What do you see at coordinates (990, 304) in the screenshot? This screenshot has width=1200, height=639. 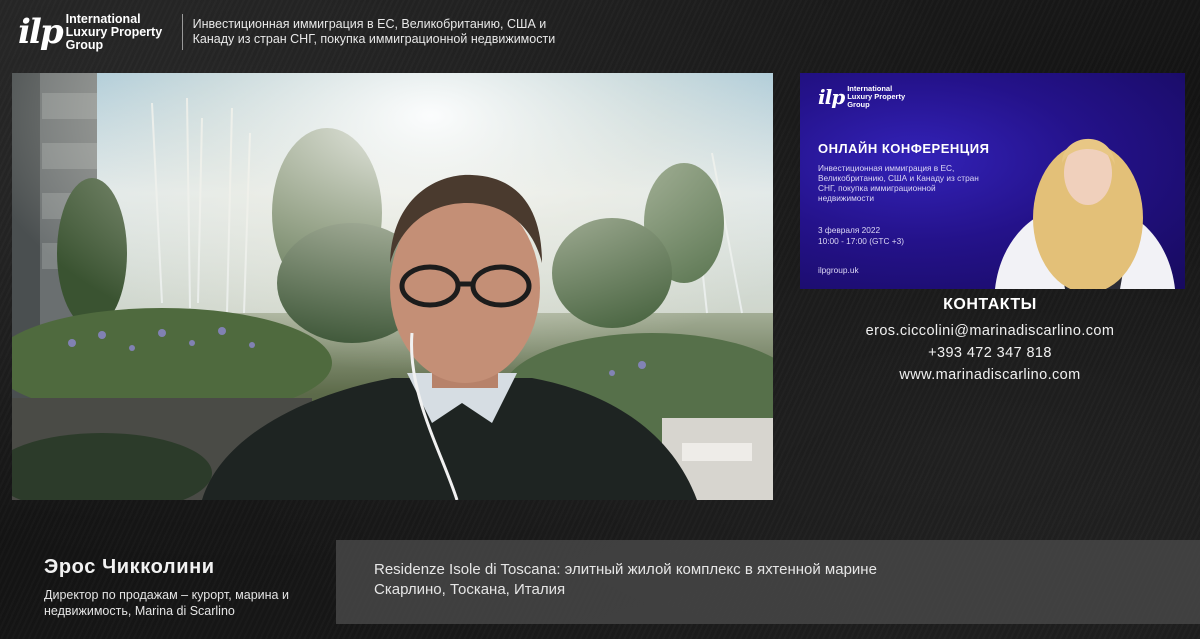 I see `contacts-title: КОНТАКТЫ` at bounding box center [990, 304].